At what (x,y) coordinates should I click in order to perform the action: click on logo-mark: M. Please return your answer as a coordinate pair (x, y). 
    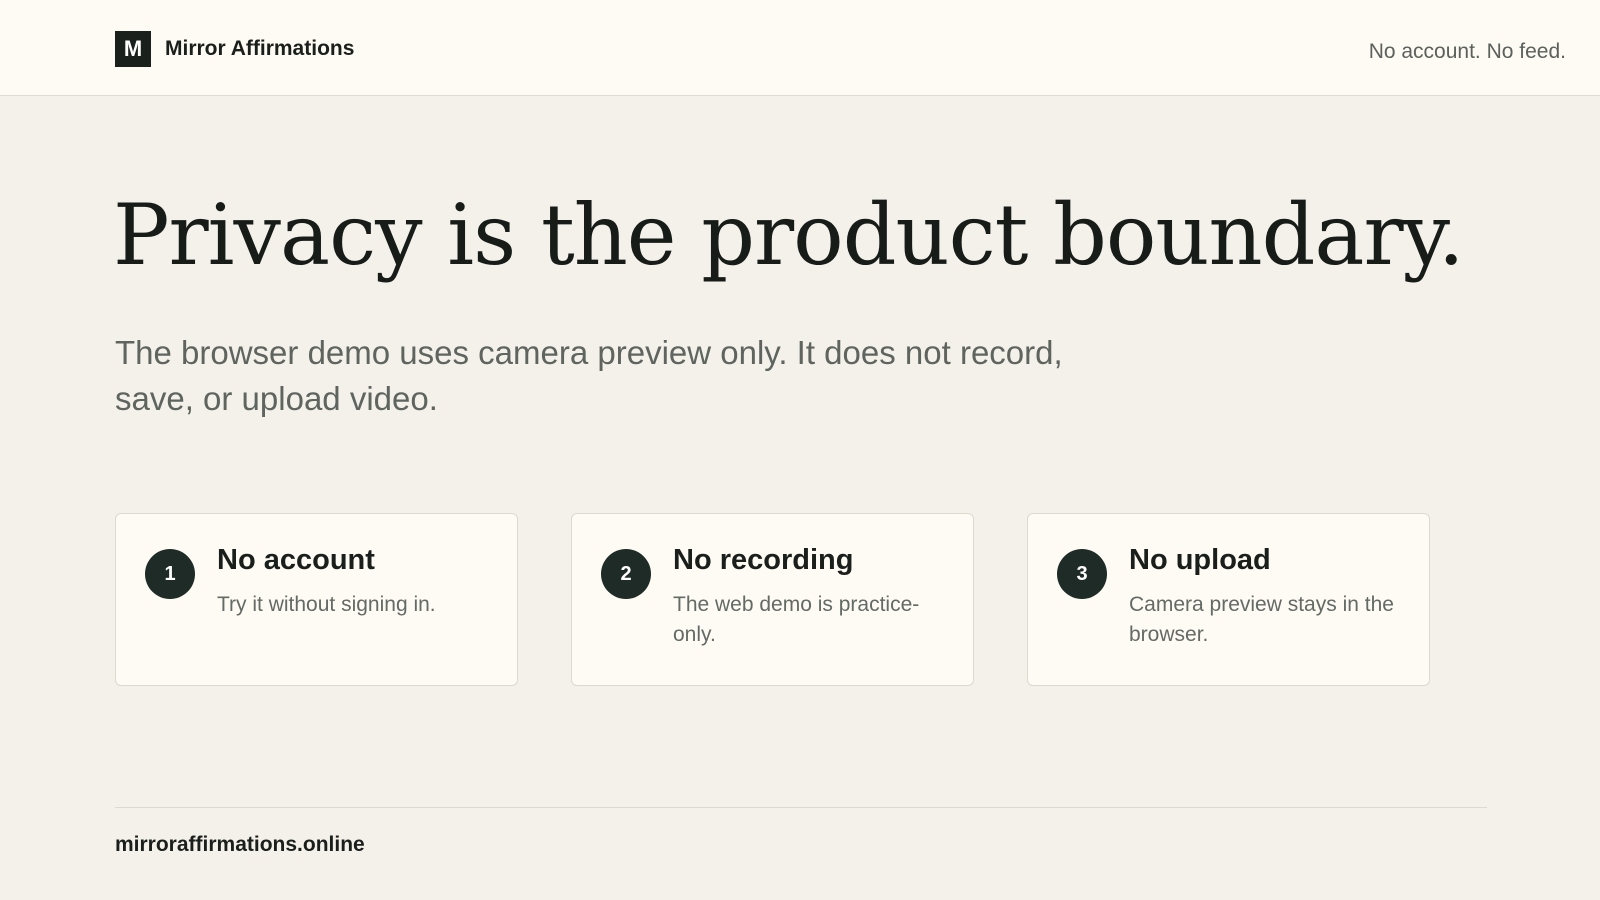
    Looking at the image, I should click on (133, 49).